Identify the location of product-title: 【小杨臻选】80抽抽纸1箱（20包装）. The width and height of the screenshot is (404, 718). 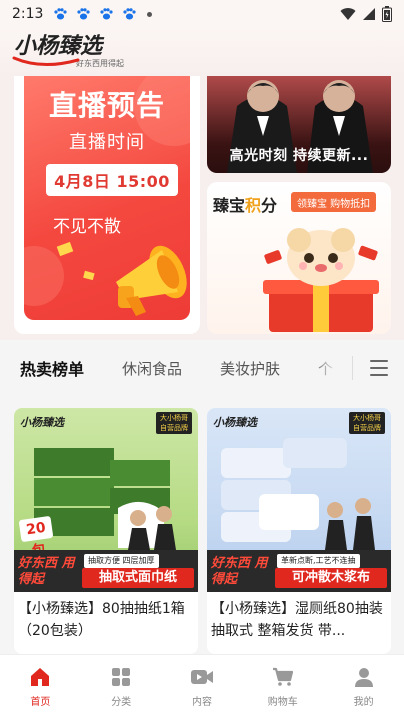
(106, 621).